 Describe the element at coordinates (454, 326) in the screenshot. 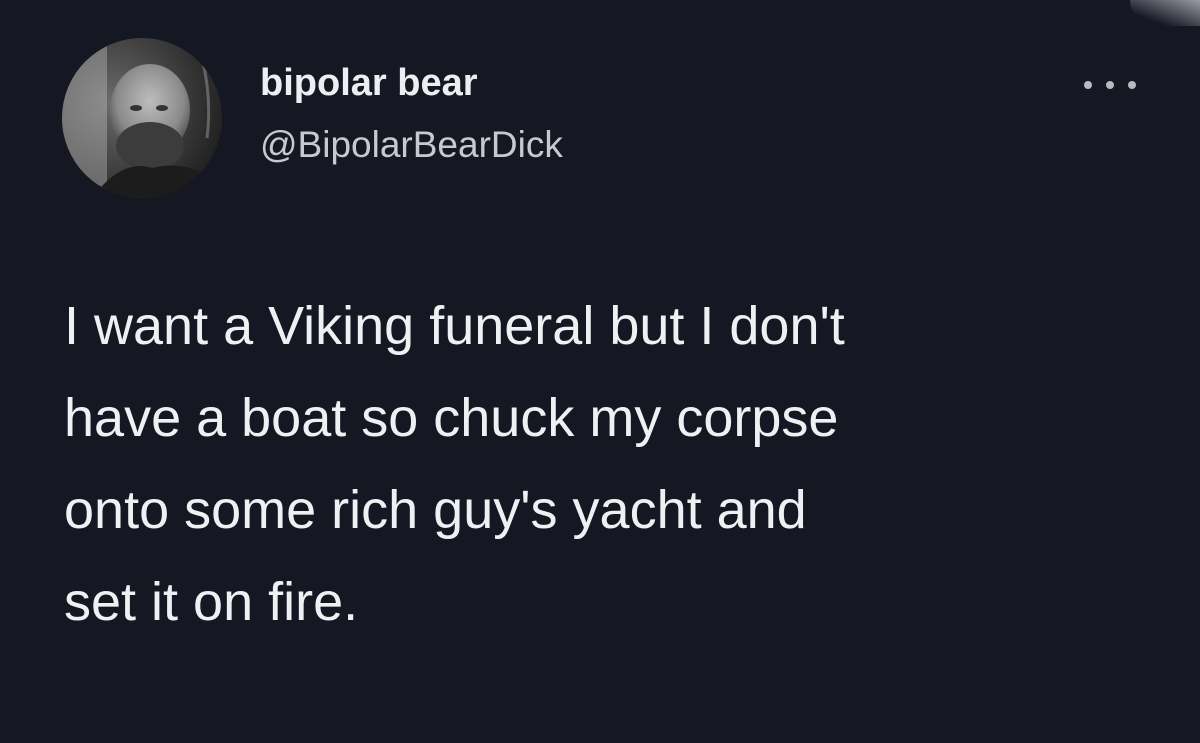

I see `tweet-text-line: I want a Viking funeral but I don't` at that location.